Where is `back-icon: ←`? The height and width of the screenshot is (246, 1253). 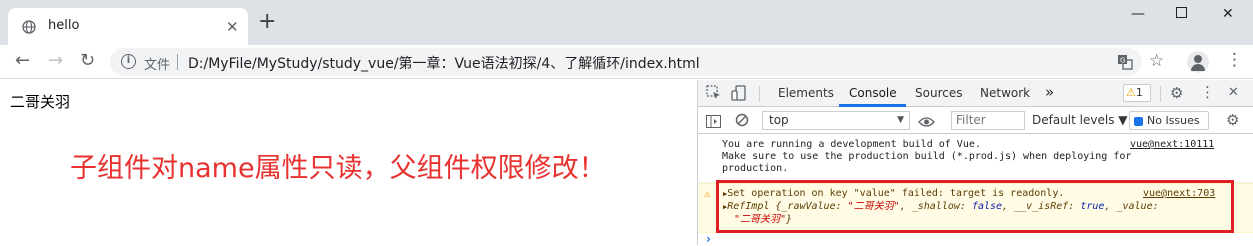
back-icon: ← is located at coordinates (22, 61).